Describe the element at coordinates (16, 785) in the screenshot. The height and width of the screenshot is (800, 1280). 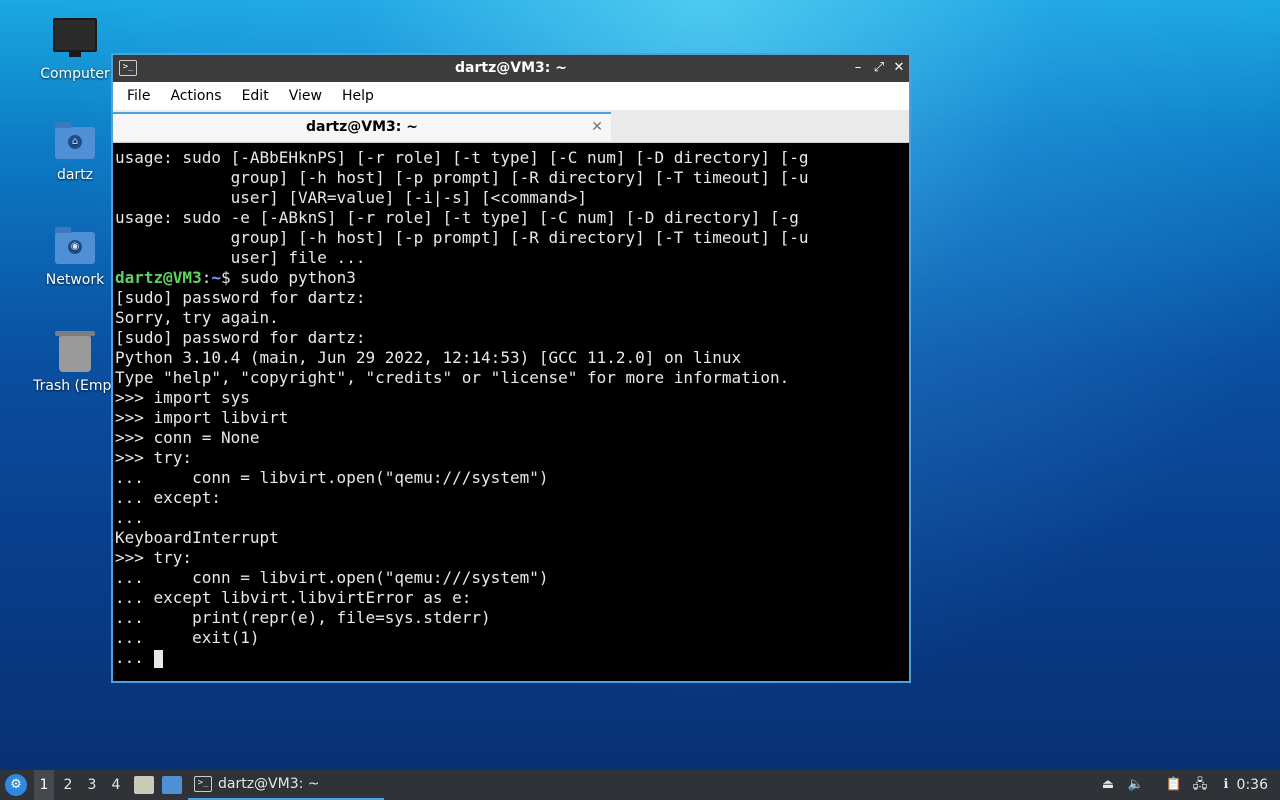
I see `start-menu-icon: ⚙` at that location.